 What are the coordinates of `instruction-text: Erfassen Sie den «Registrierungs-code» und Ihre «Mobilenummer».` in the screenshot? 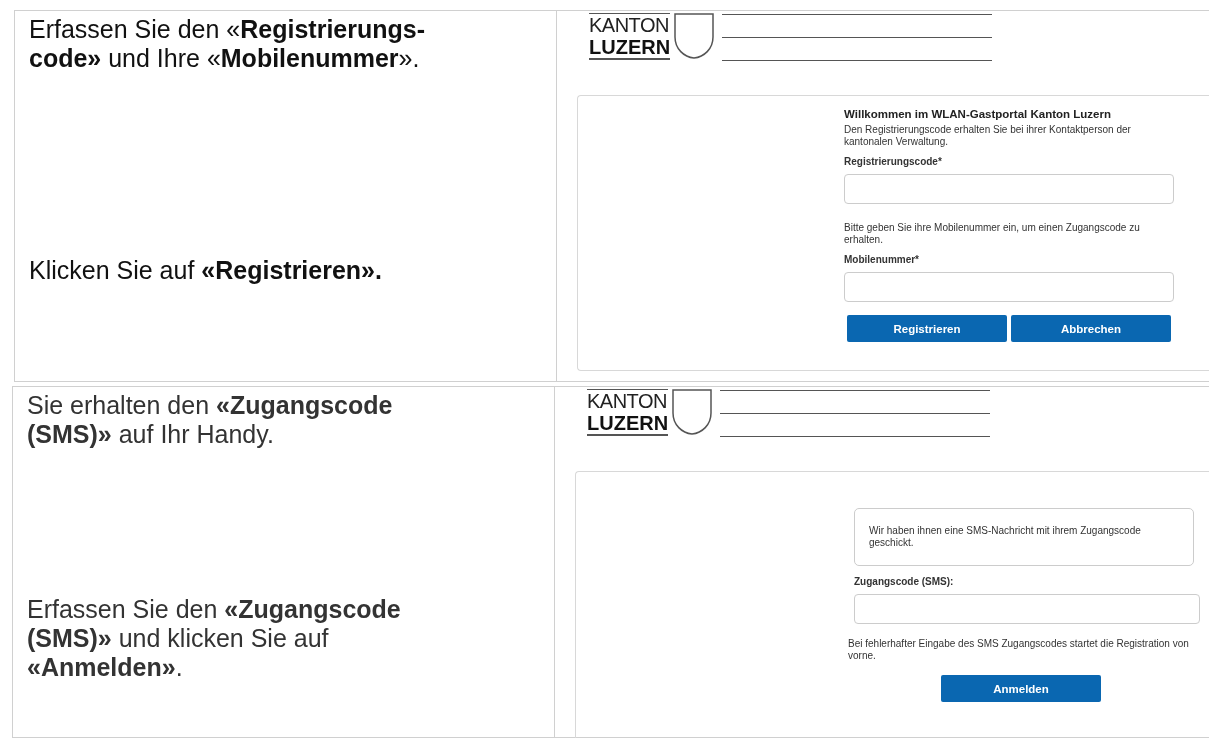 It's located at (227, 44).